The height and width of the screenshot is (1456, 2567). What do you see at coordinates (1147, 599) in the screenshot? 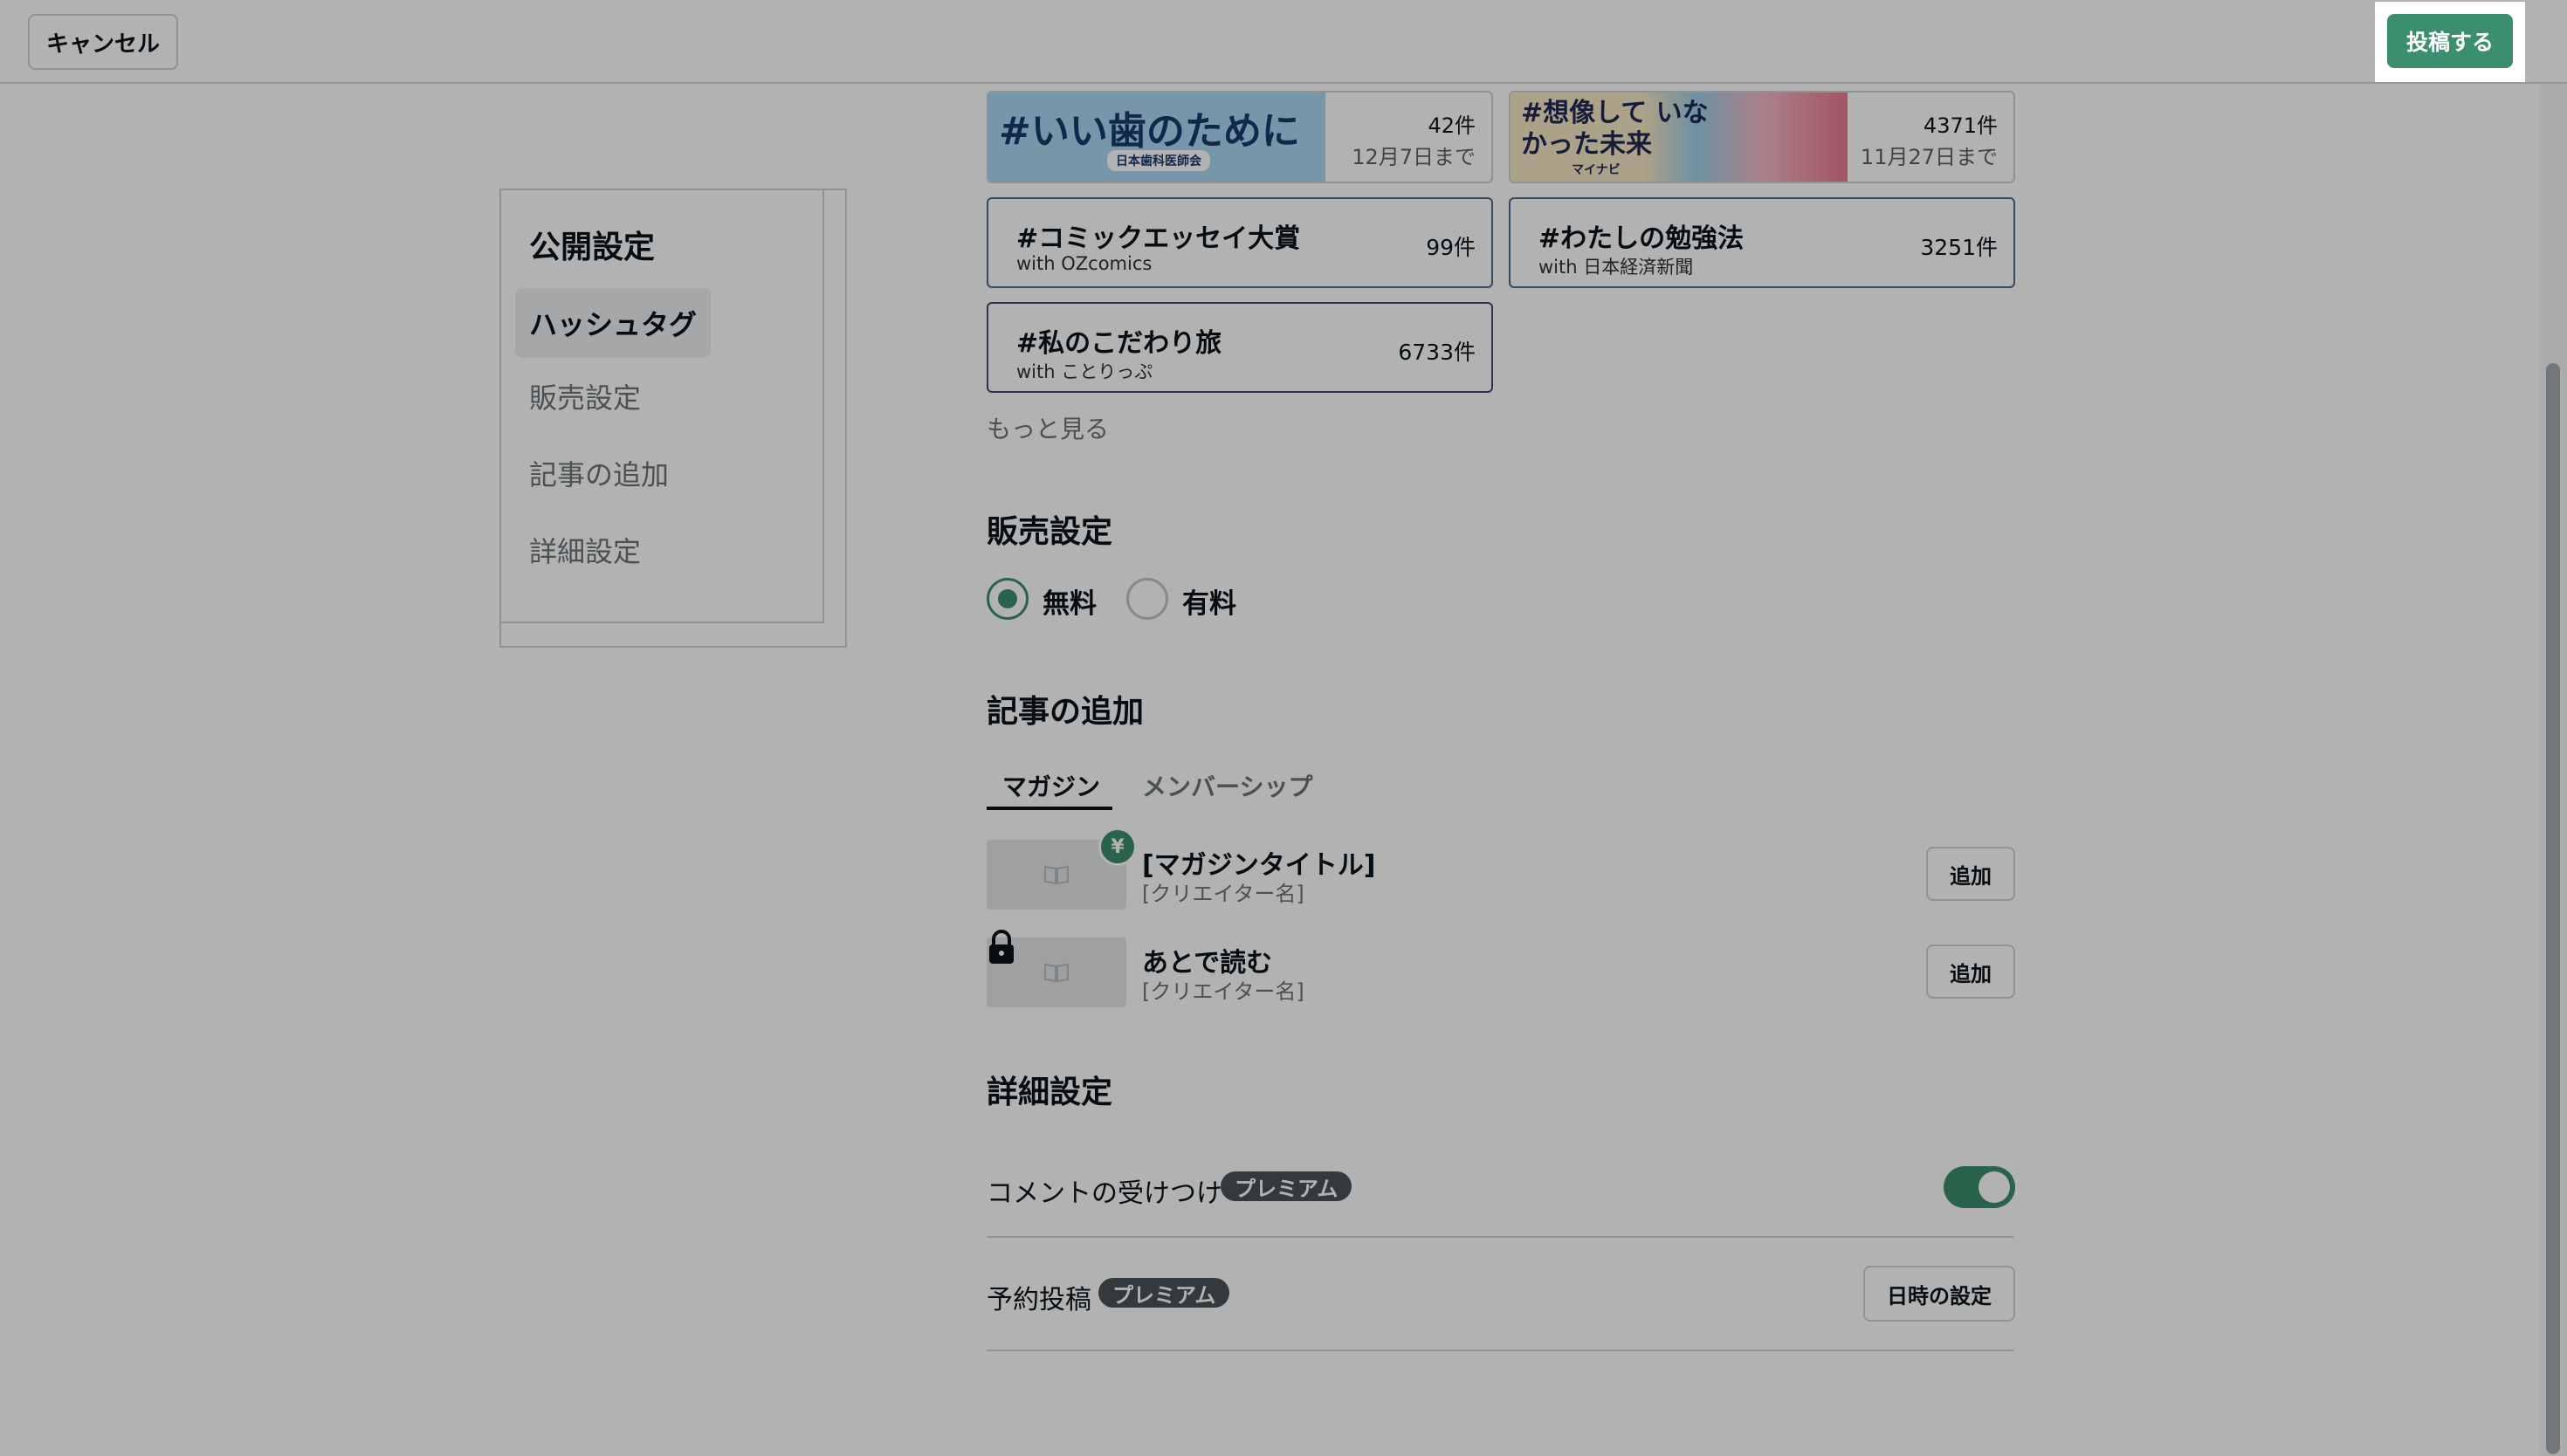
I see `radio-paid` at bounding box center [1147, 599].